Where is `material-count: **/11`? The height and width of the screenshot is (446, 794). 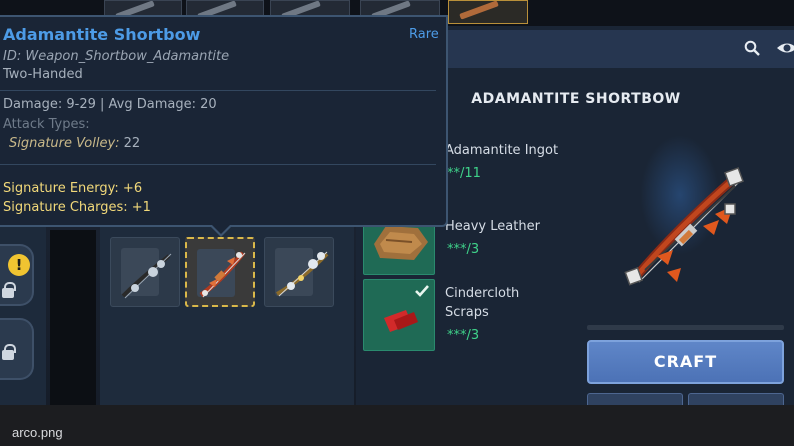 material-count: **/11 is located at coordinates (464, 173).